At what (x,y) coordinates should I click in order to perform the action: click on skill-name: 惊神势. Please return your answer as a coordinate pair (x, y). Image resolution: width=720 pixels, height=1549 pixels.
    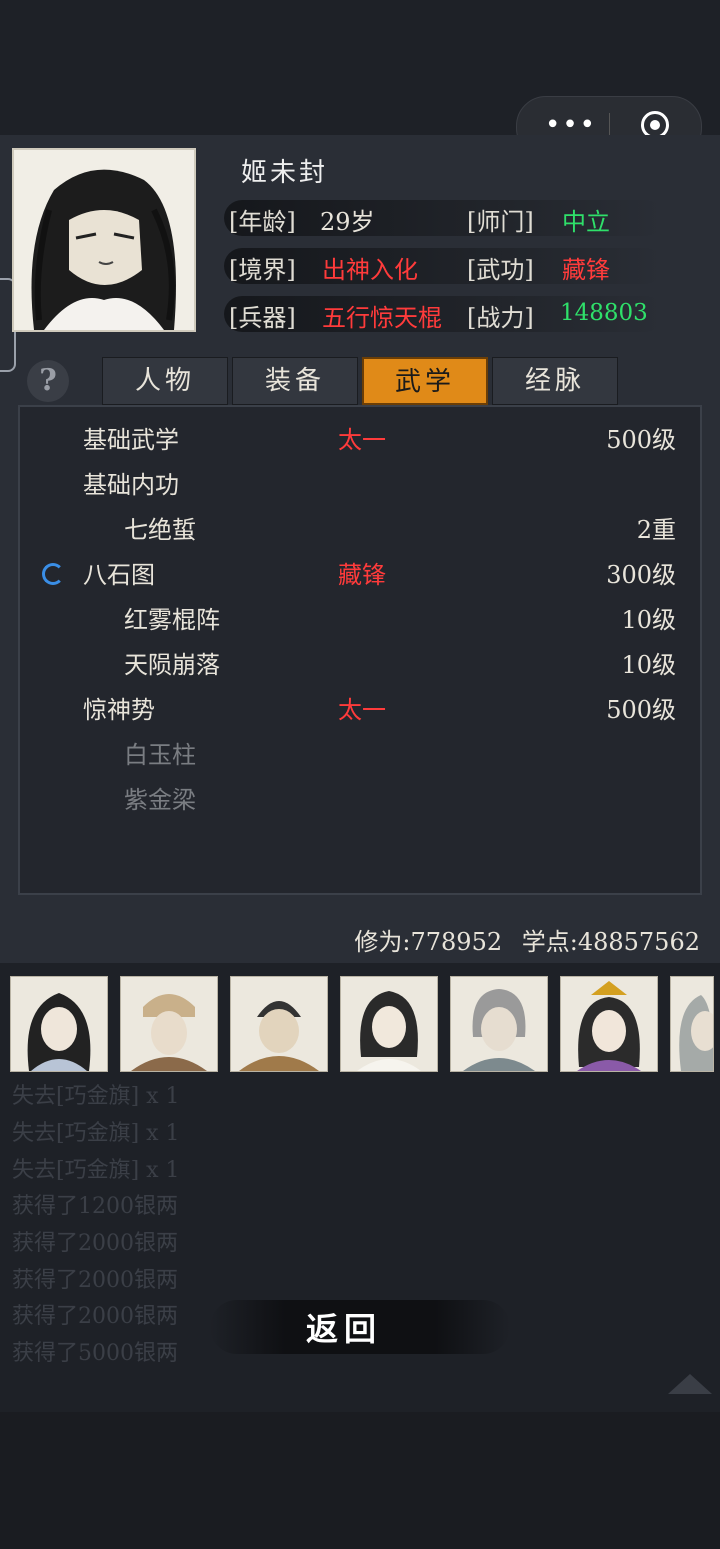
    Looking at the image, I should click on (119, 710).